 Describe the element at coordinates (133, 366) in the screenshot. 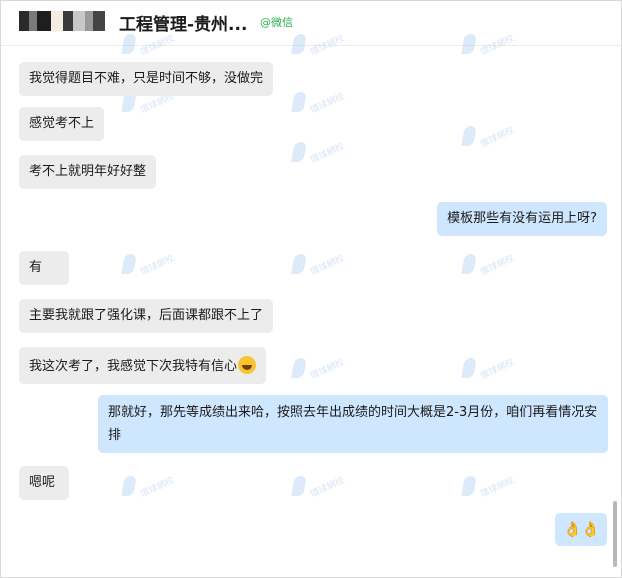

I see `message-text: 我这次考了，我感觉下次我特有信心` at that location.